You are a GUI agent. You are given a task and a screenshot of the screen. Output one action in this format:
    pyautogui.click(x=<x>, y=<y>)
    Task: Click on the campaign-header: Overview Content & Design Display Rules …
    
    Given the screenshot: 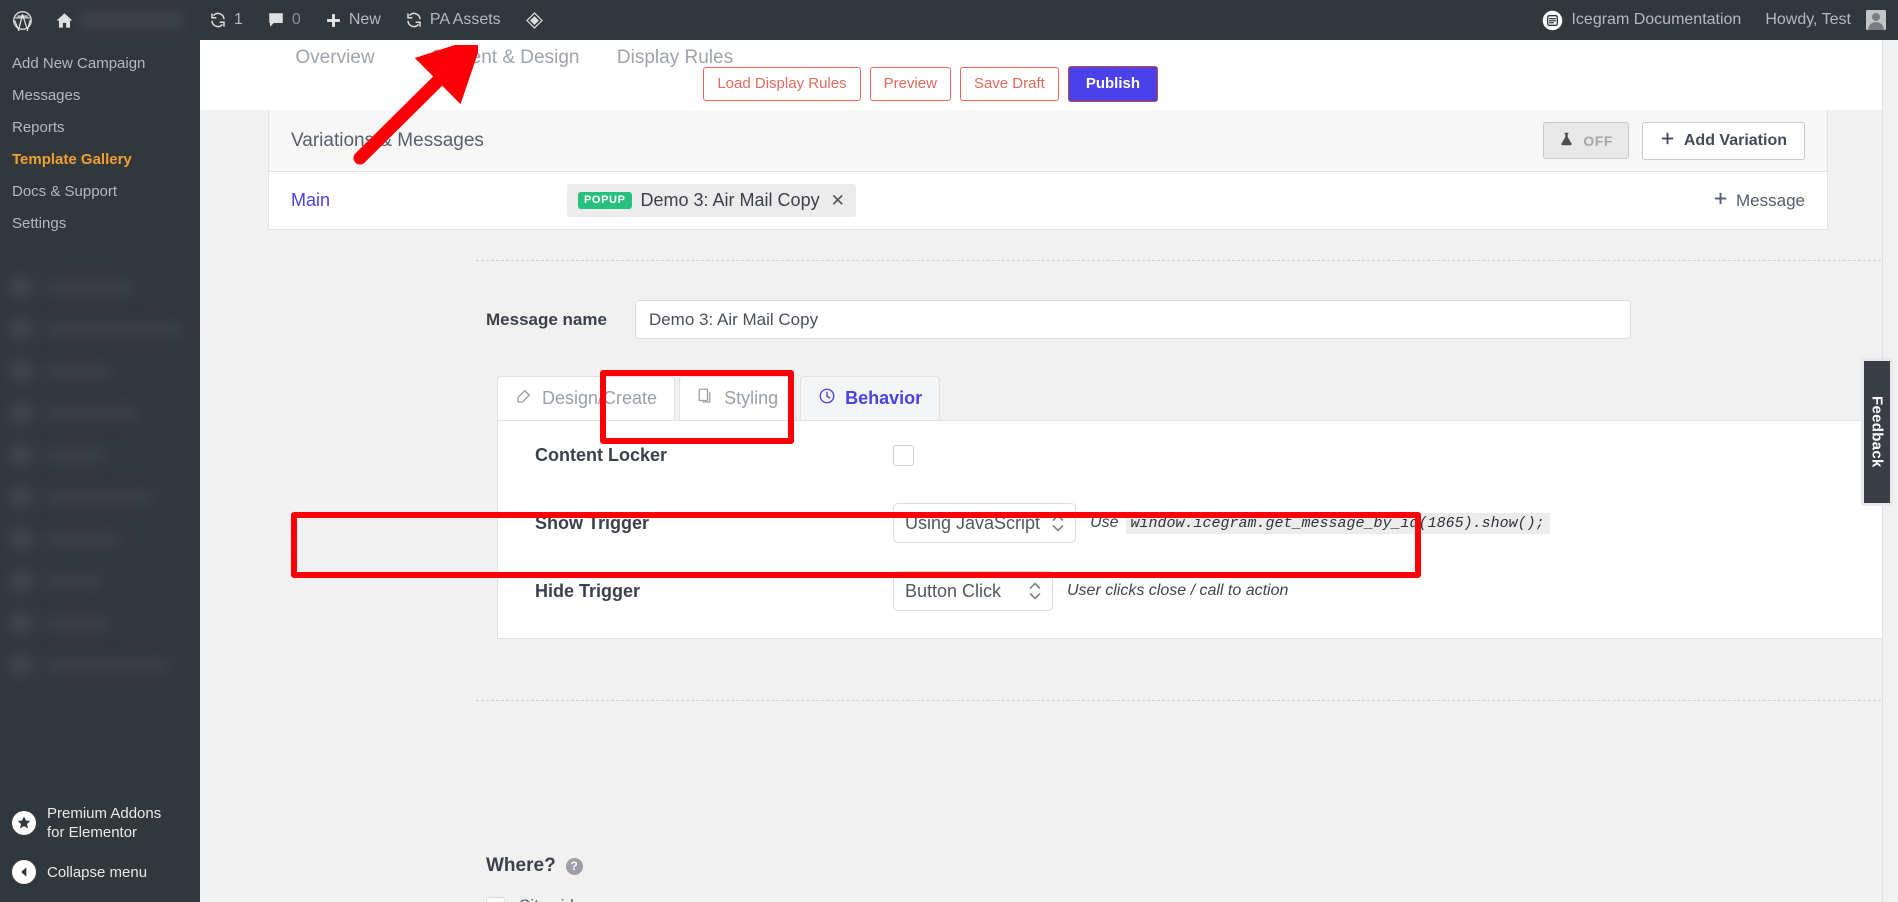 What is the action you would take?
    pyautogui.click(x=1049, y=75)
    